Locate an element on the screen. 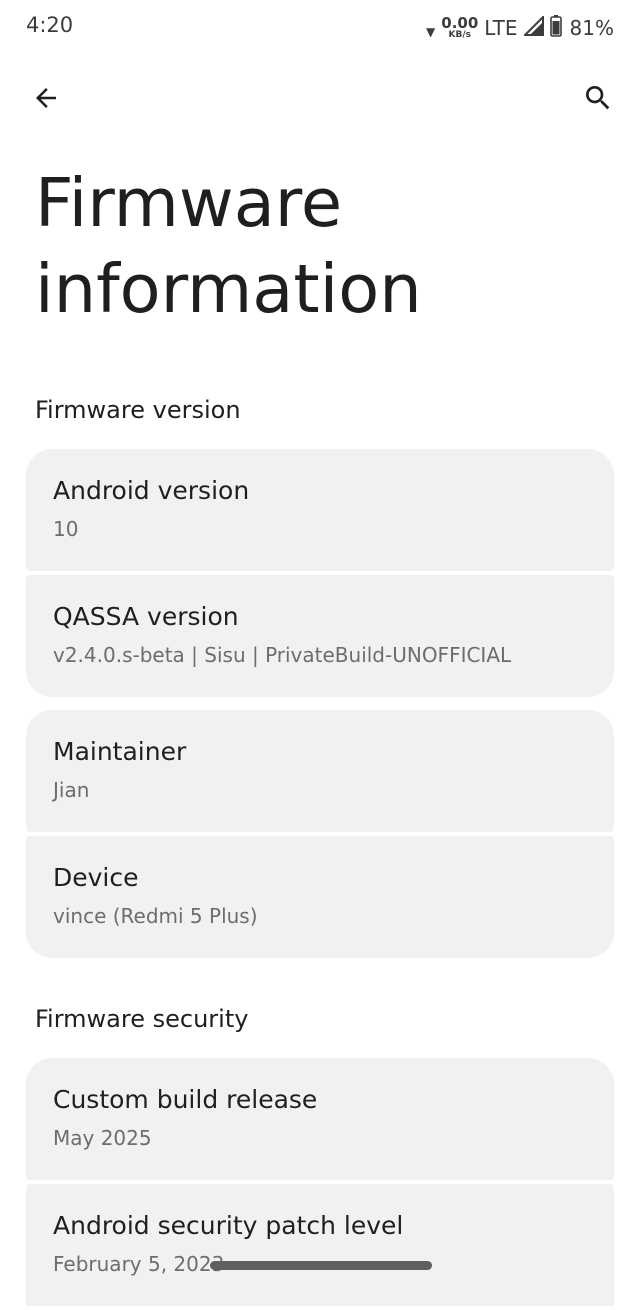 The height and width of the screenshot is (1310, 640). section-header-firmware-security: Firmware security is located at coordinates (142, 1019).